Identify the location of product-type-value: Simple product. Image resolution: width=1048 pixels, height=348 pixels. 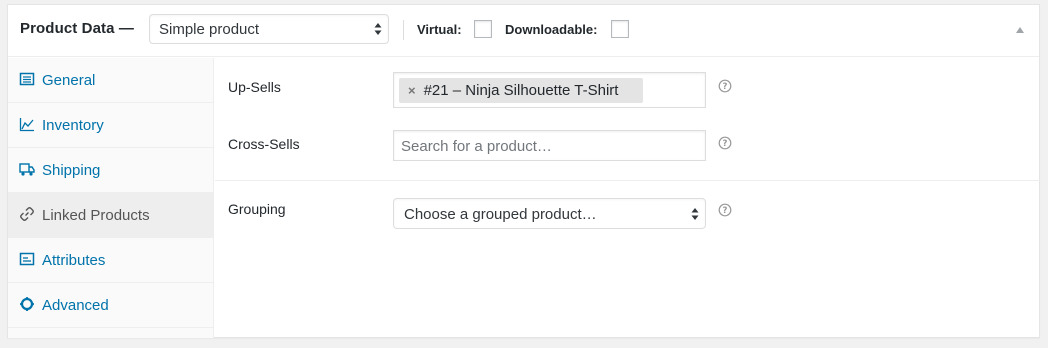
(209, 29).